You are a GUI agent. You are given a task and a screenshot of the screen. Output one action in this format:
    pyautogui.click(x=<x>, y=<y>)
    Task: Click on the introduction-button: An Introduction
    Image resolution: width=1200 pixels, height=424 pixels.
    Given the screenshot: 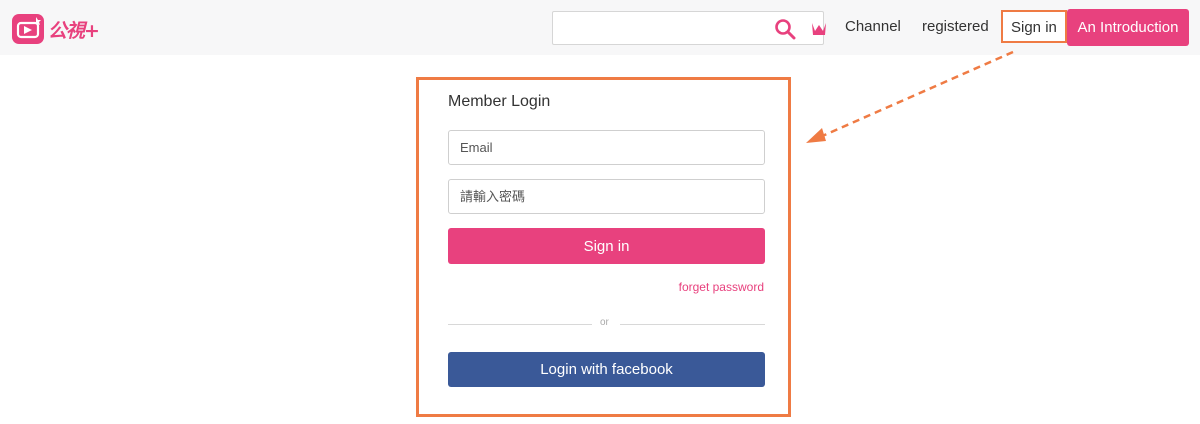 What is the action you would take?
    pyautogui.click(x=1128, y=27)
    